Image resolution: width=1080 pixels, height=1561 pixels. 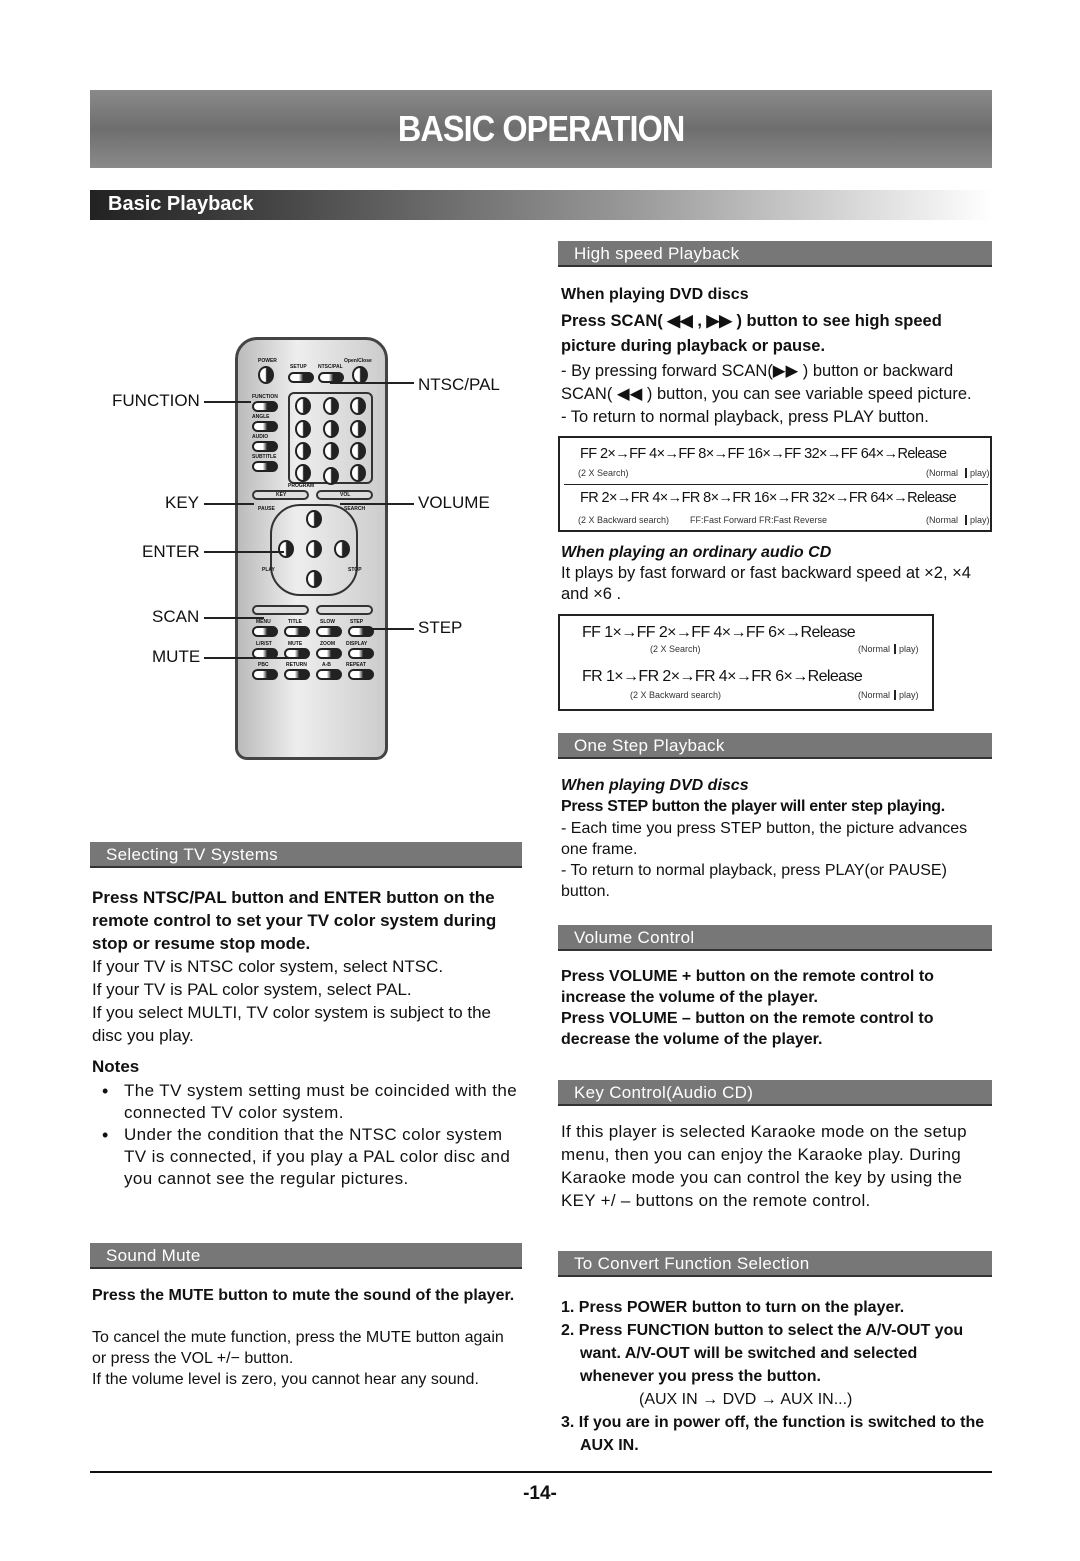 I want to click on section-header-sound-mute: Sound Mute, so click(x=306, y=1256).